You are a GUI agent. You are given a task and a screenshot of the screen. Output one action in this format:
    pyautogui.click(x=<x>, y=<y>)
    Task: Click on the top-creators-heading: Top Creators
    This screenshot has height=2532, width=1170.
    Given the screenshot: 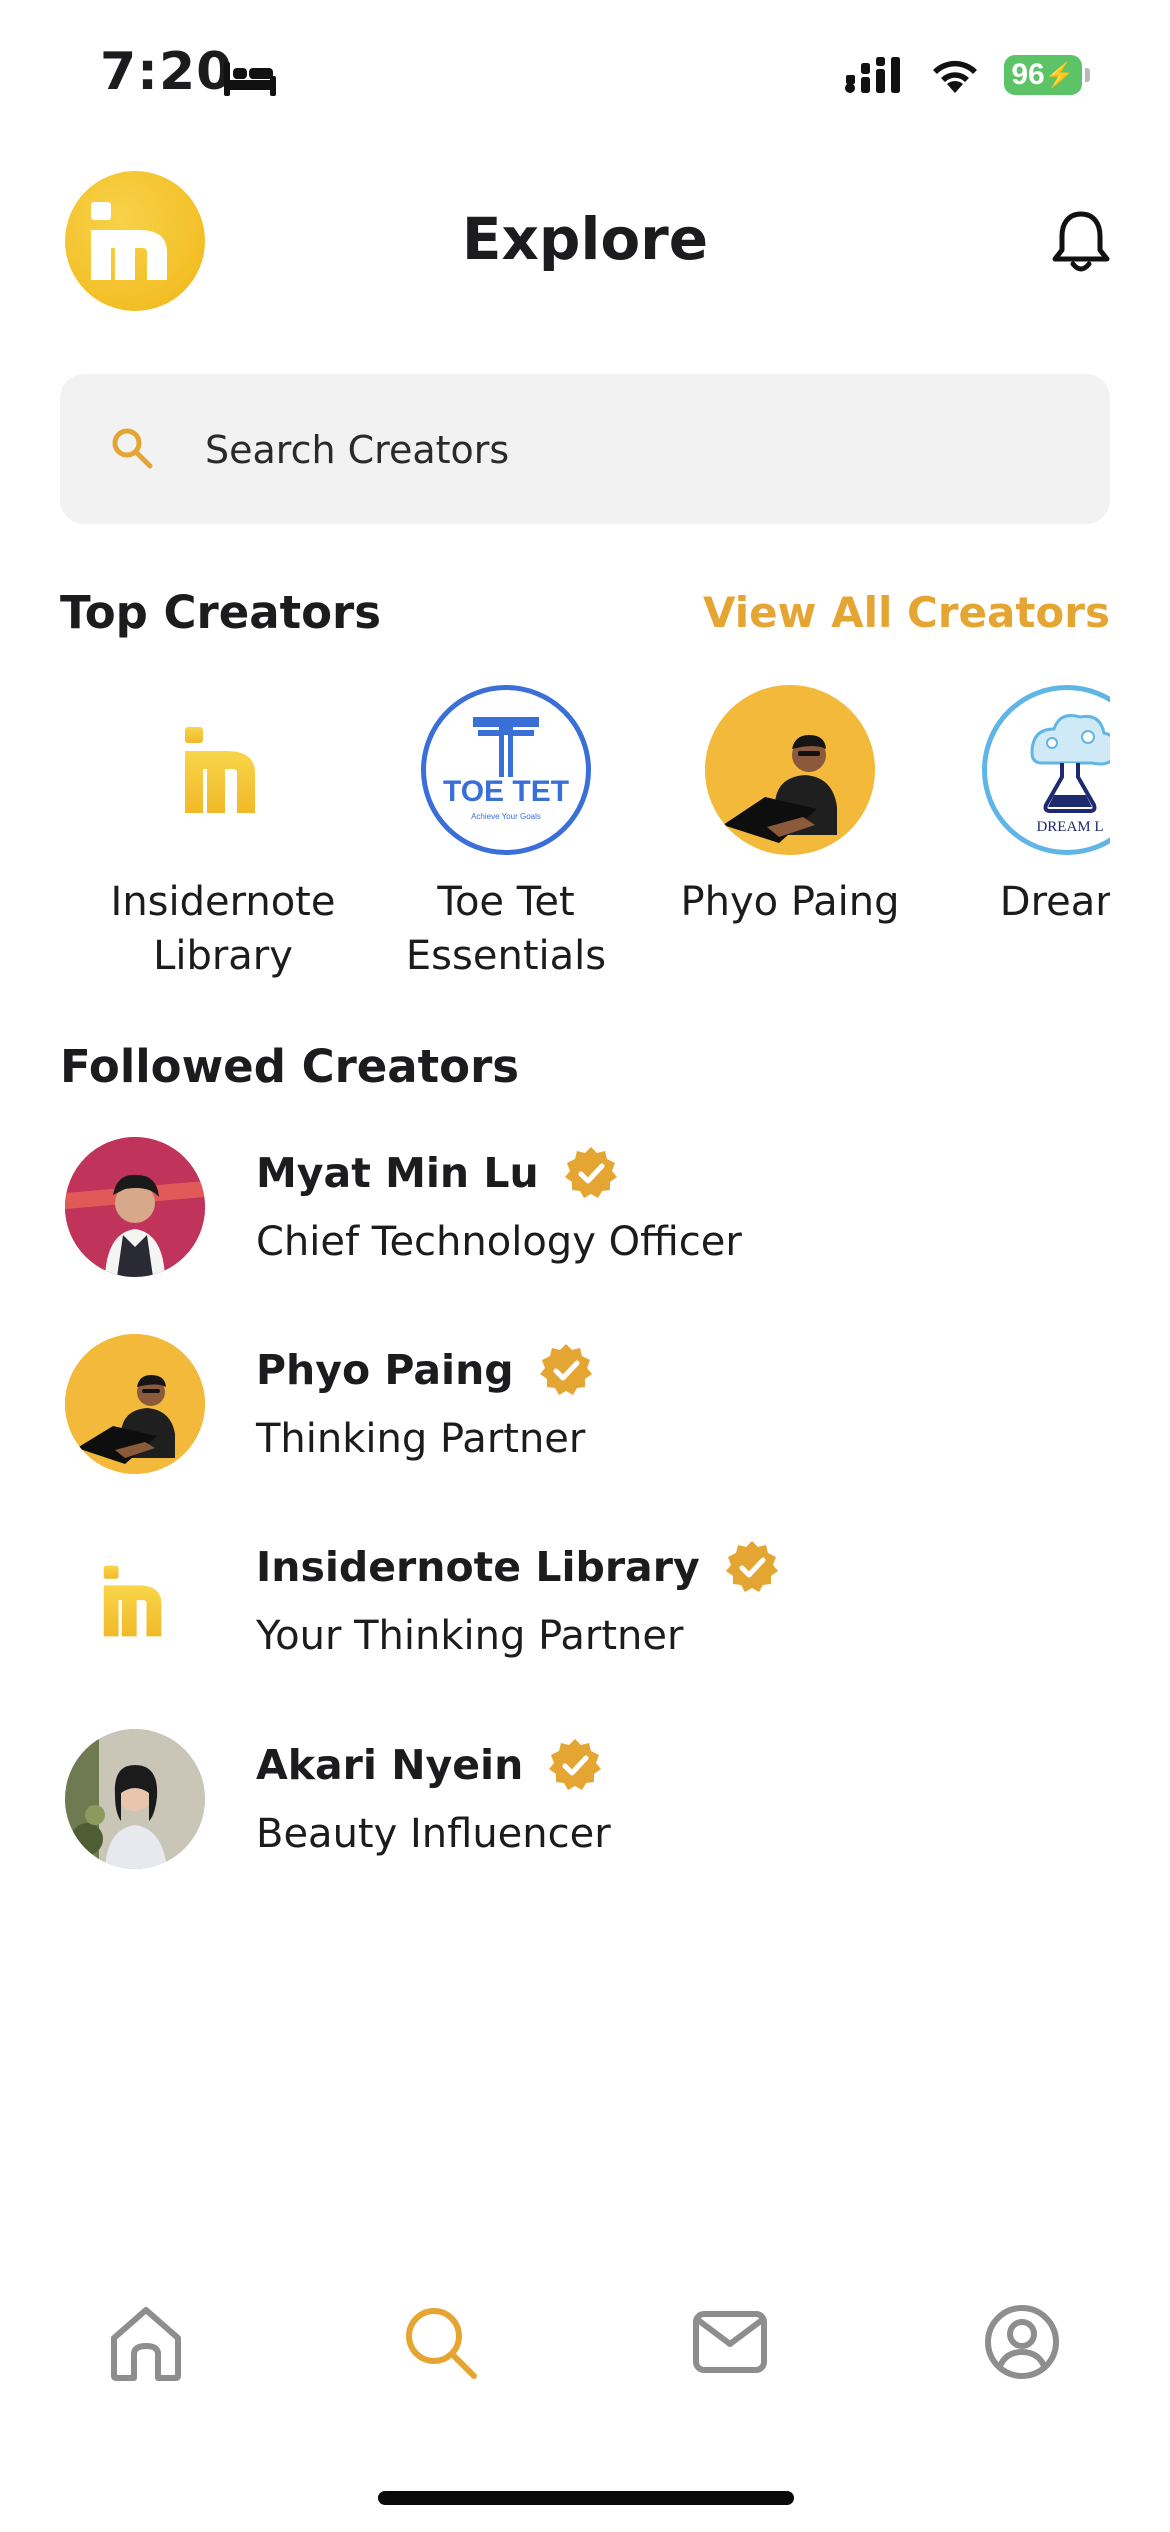 What is the action you would take?
    pyautogui.click(x=221, y=612)
    